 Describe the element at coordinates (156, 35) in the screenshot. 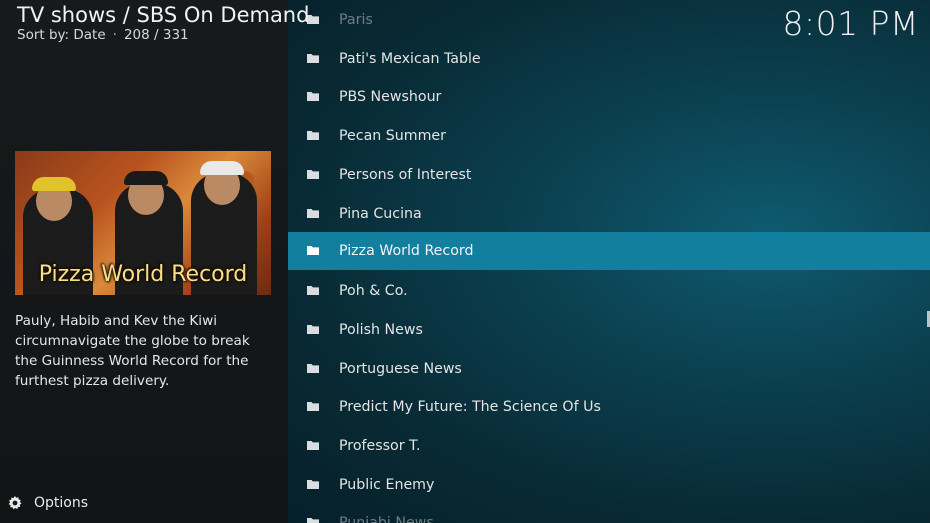

I see `item-position: 208 / 331` at that location.